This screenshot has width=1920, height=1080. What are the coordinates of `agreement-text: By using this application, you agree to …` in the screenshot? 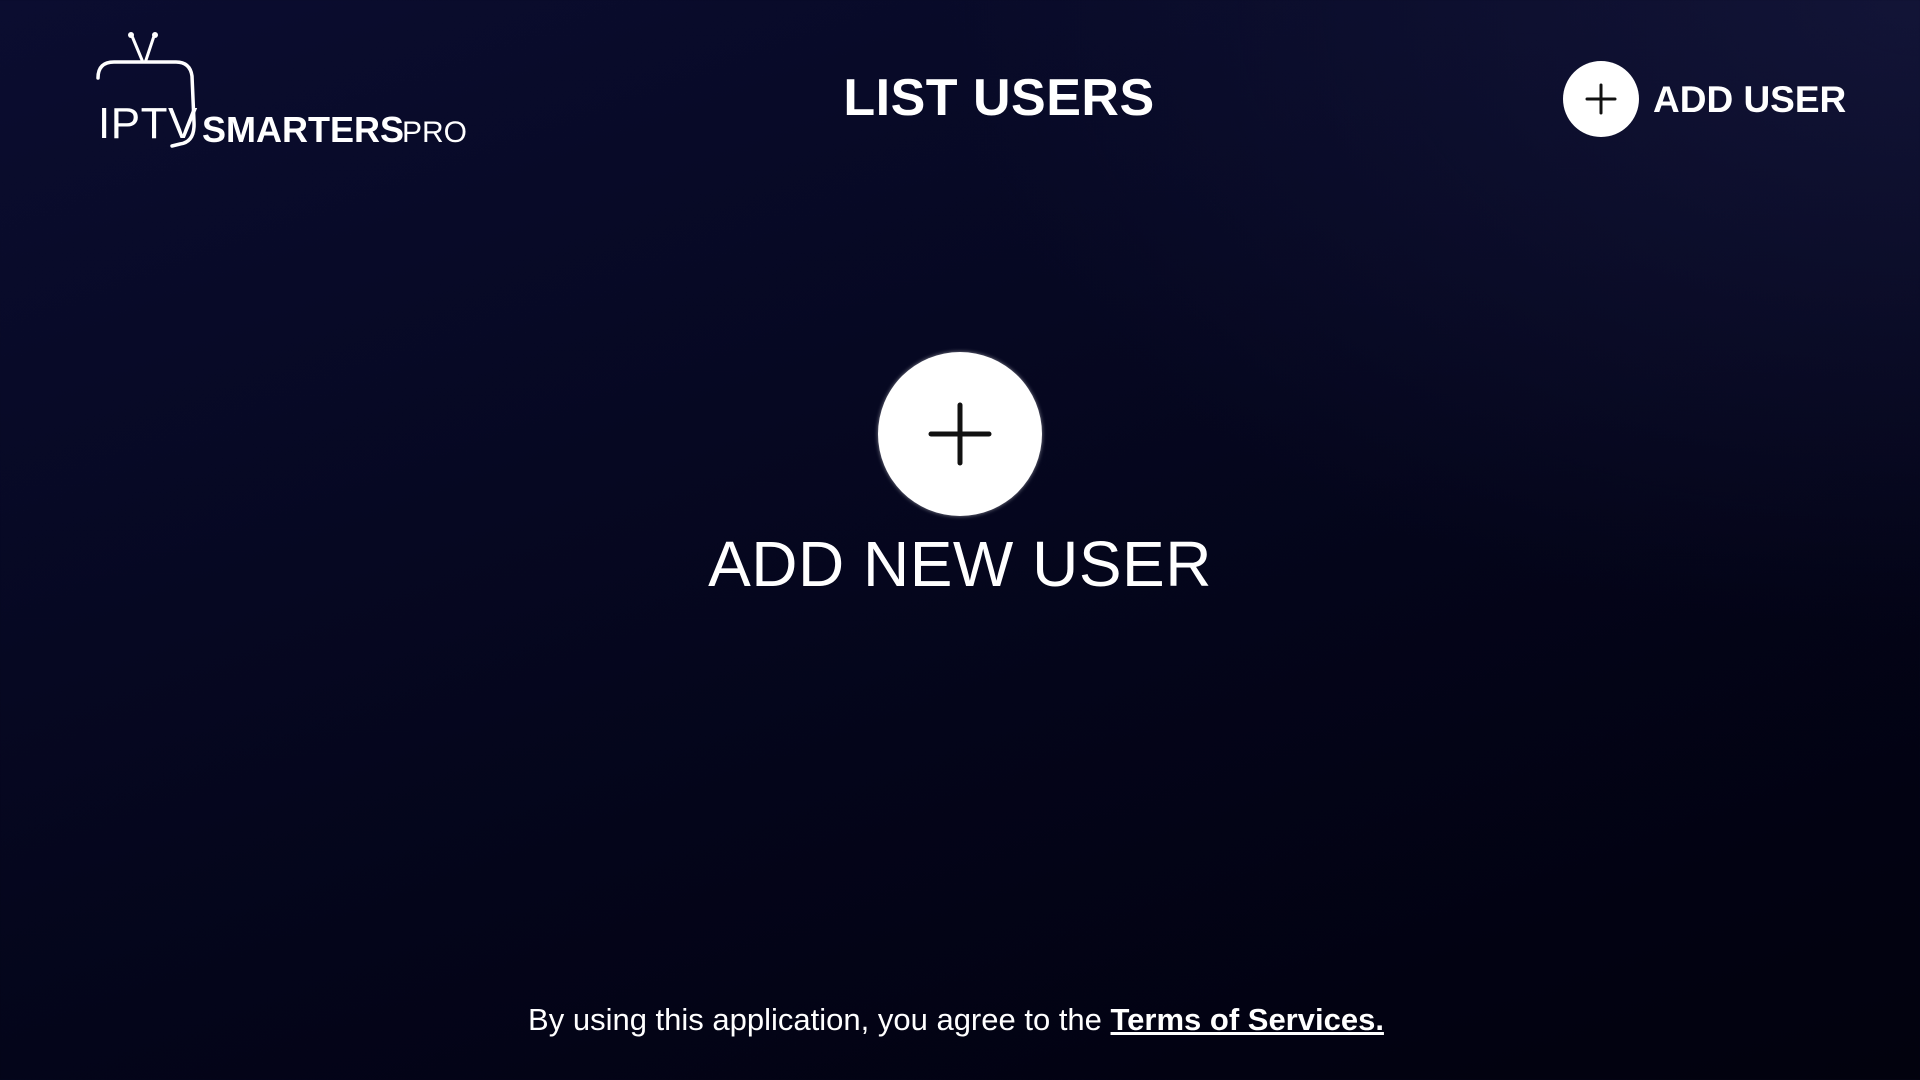 It's located at (819, 1019).